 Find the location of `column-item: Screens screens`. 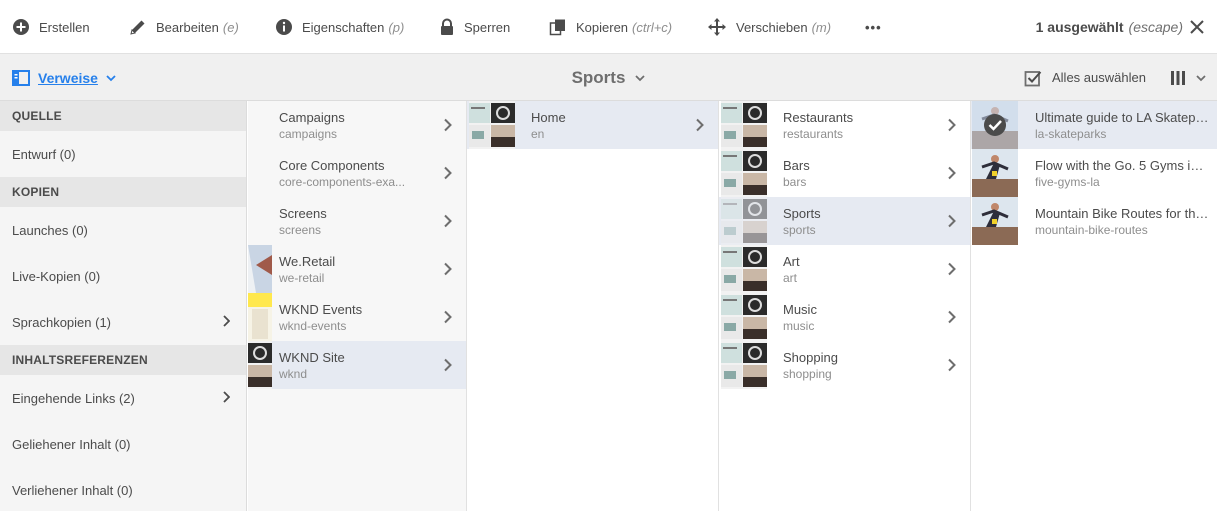

column-item: Screens screens is located at coordinates (357, 221).